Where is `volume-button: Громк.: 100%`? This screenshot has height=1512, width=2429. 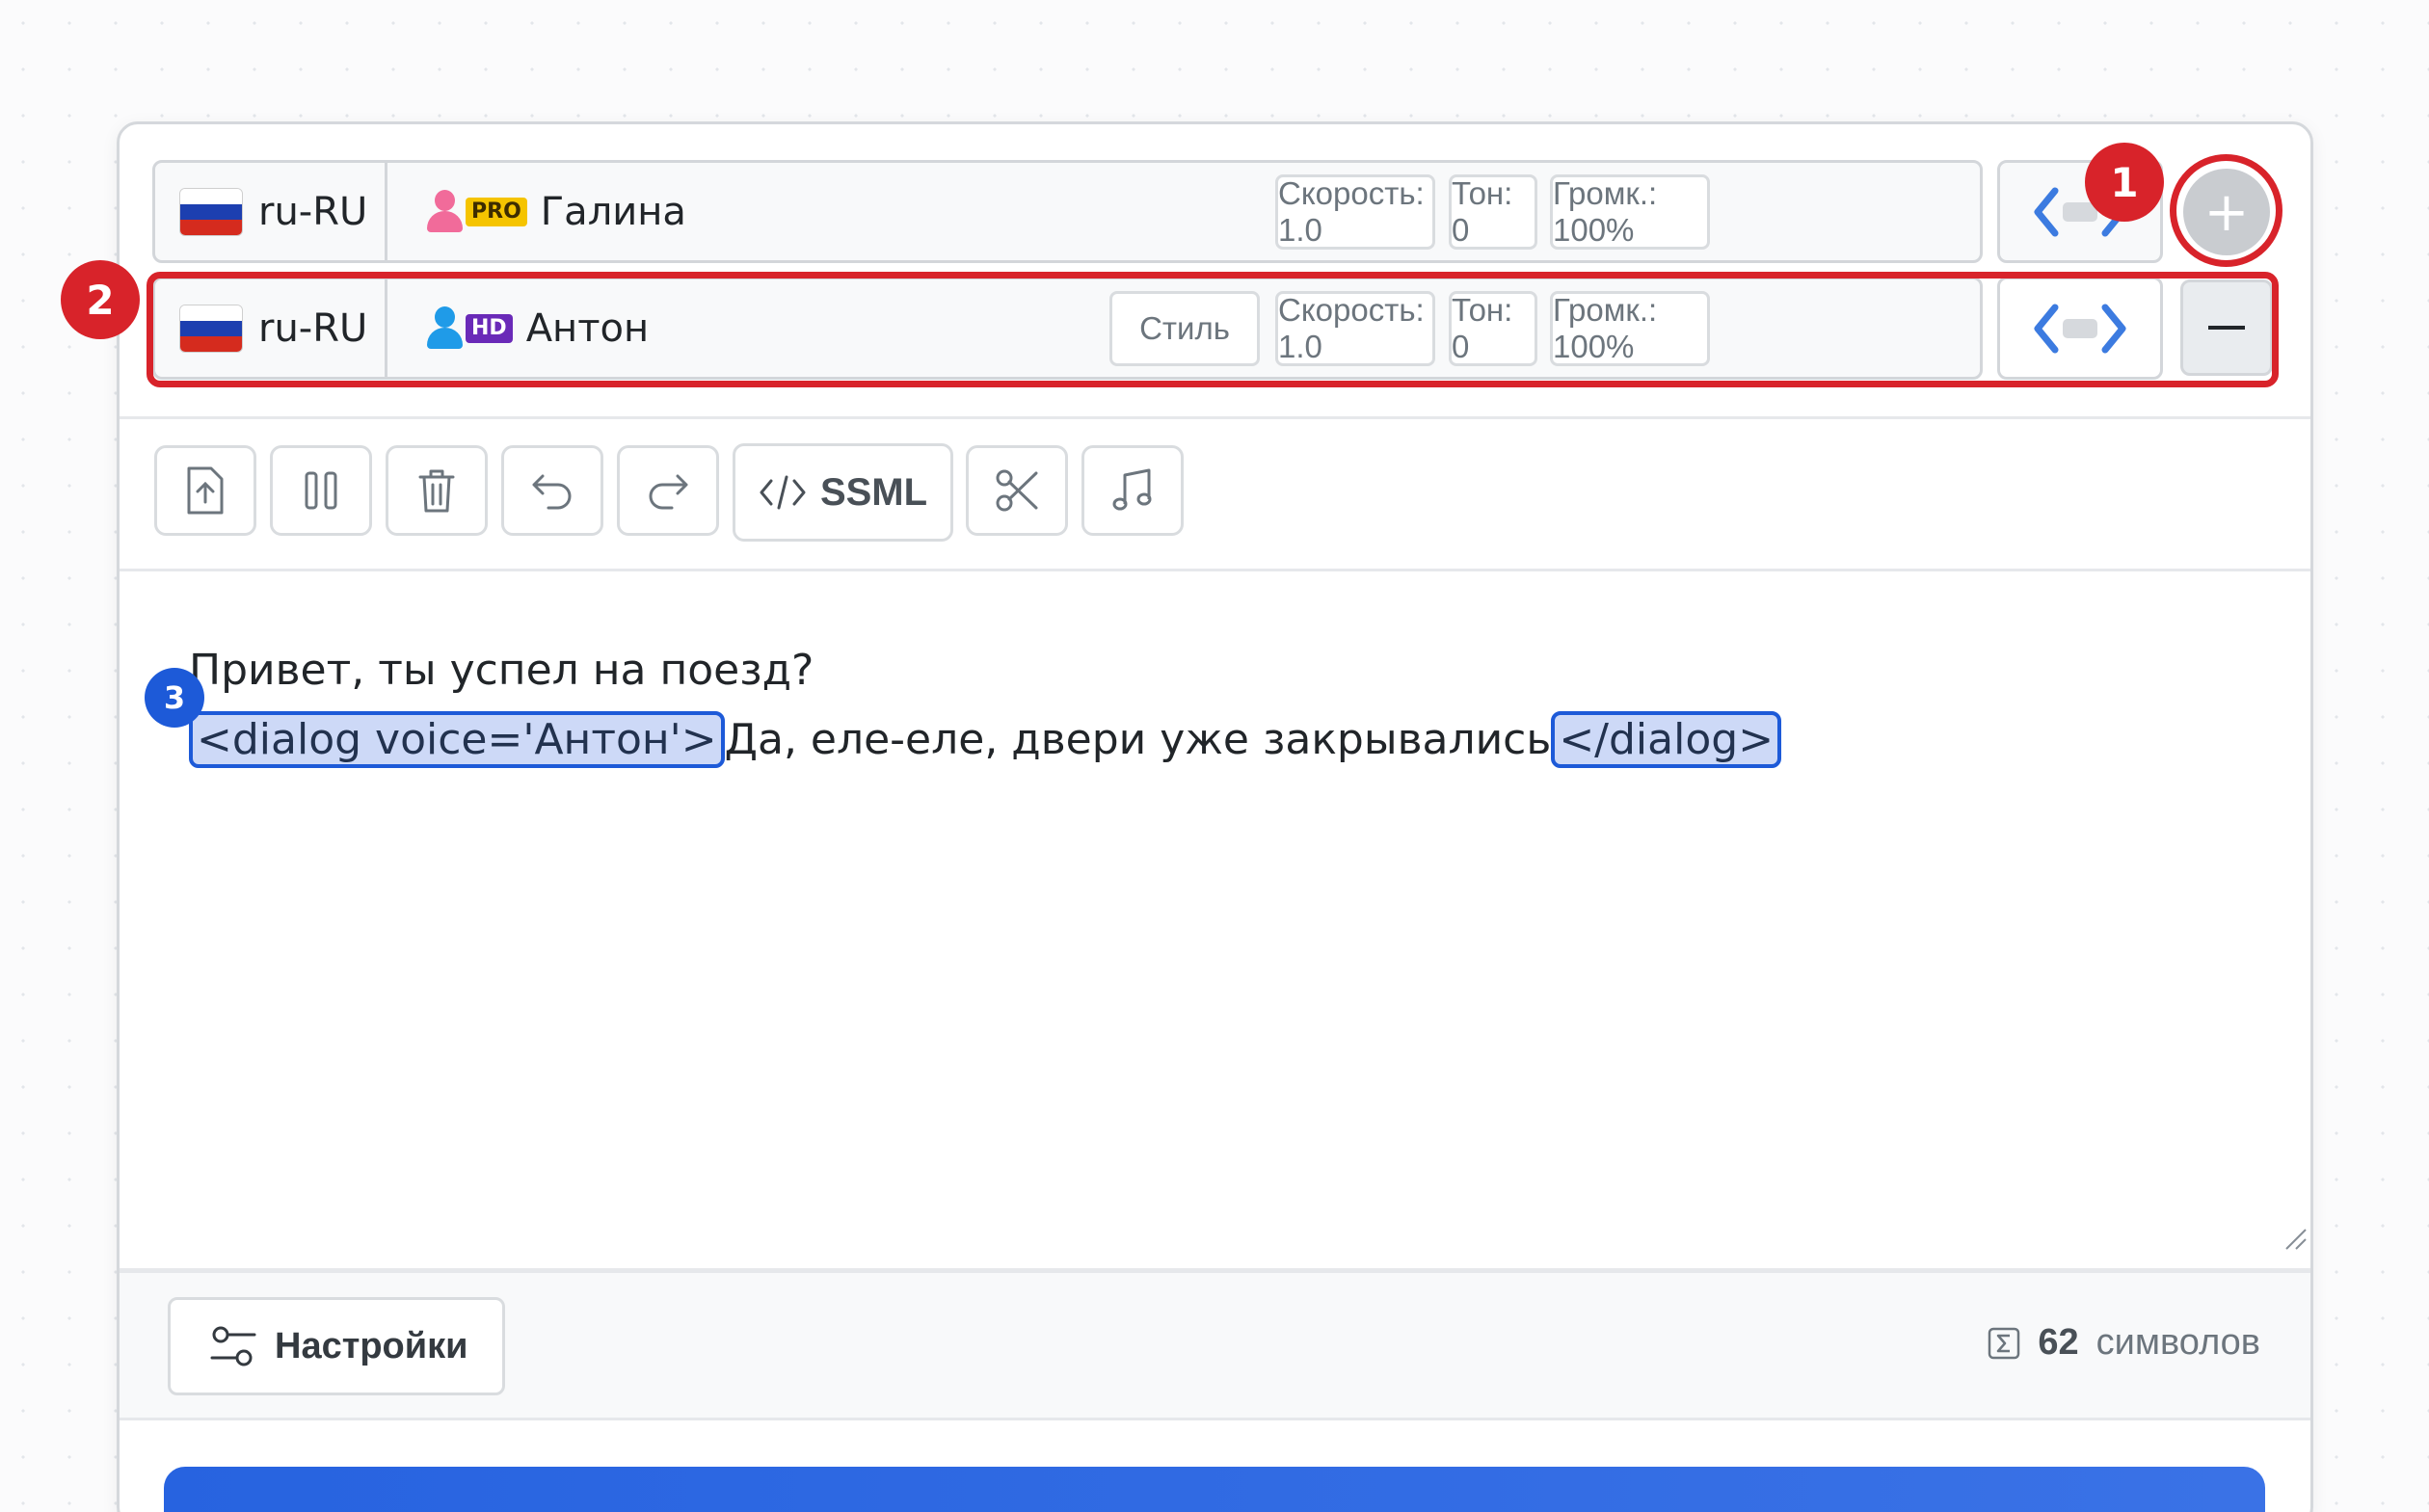
volume-button: Громк.: 100% is located at coordinates (1630, 212).